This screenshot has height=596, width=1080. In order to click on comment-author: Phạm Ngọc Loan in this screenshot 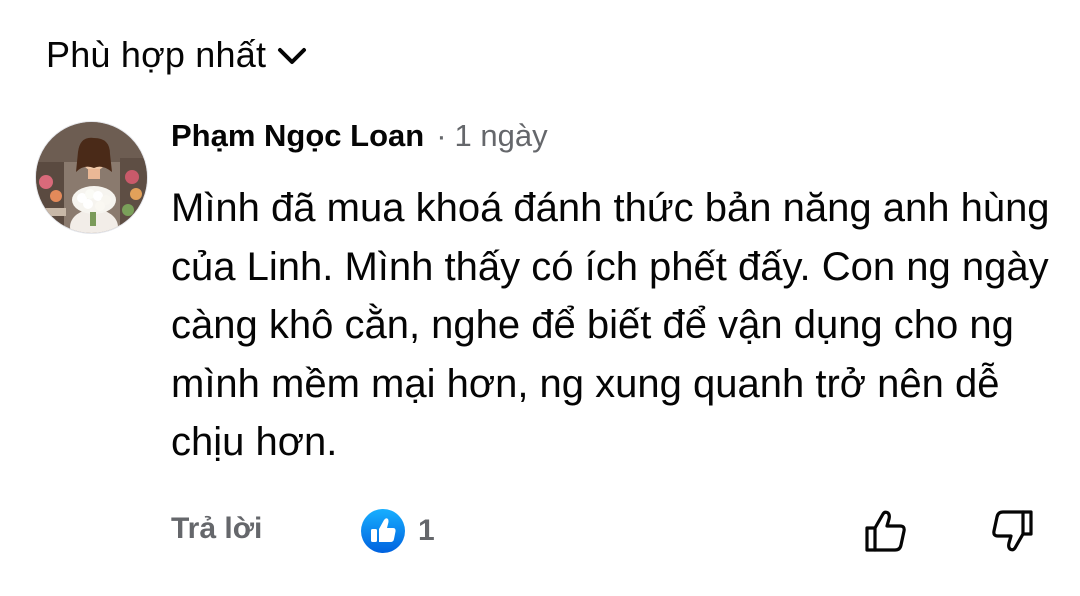, I will do `click(297, 136)`.